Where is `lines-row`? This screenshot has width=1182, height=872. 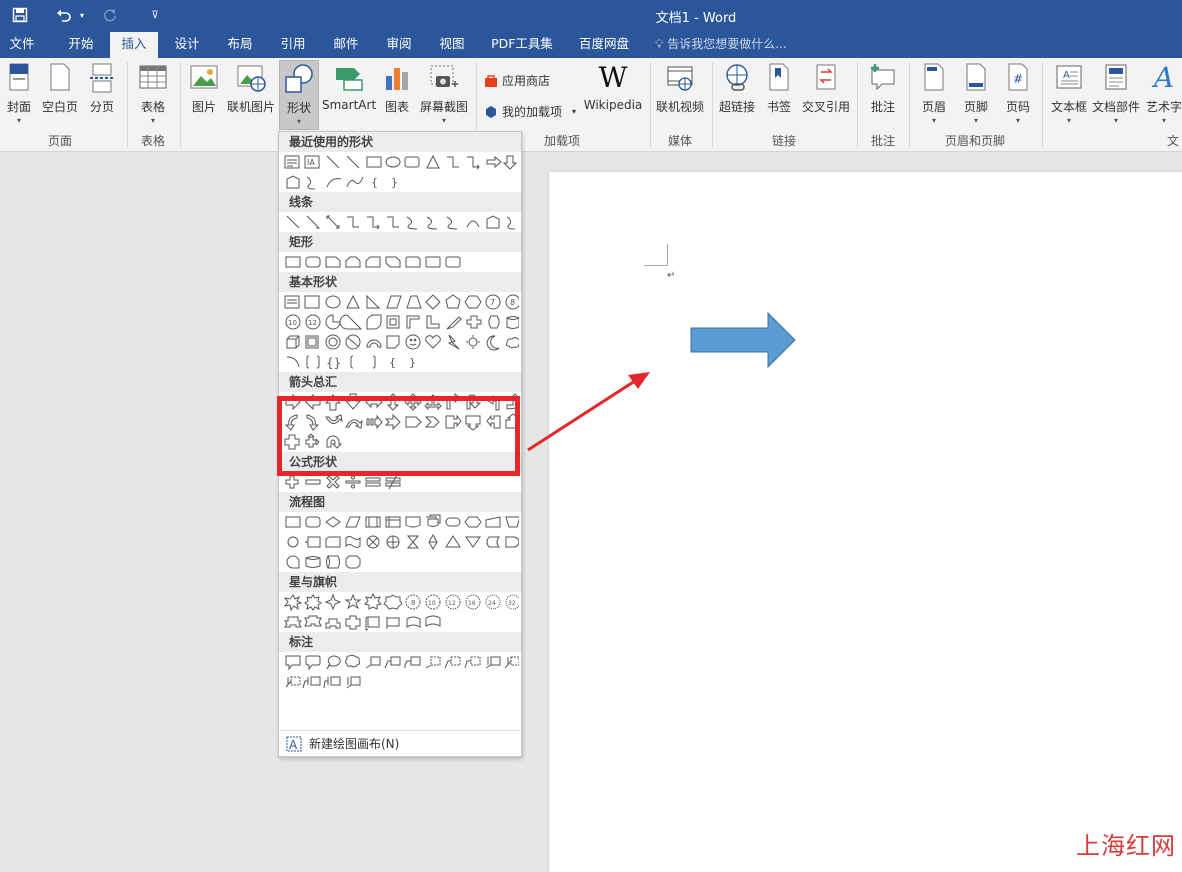
lines-row is located at coordinates (400, 222).